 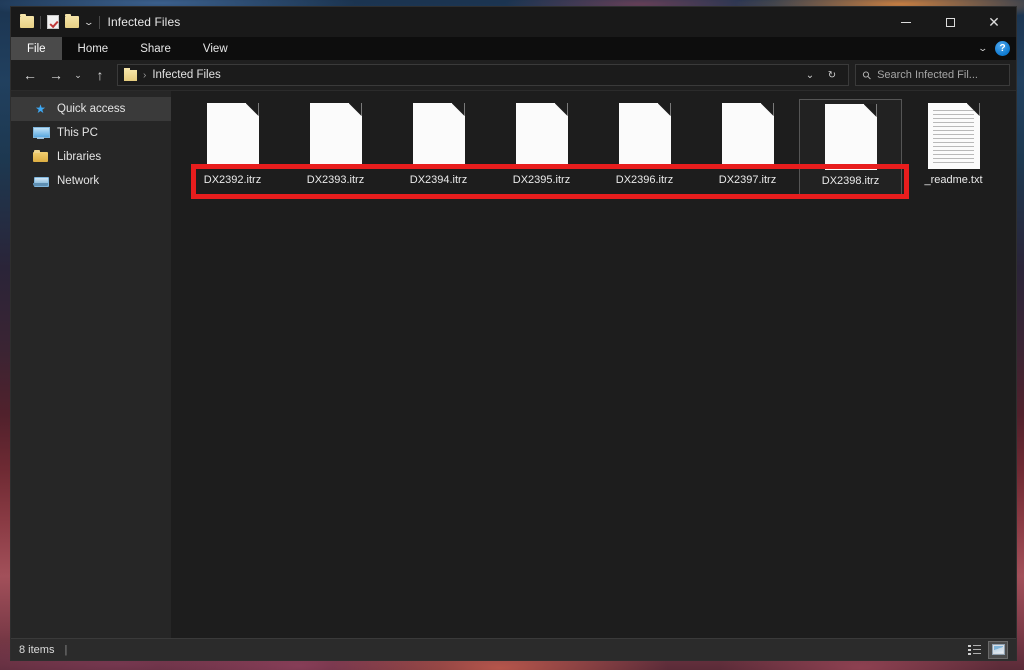 I want to click on file-name: DX2398.itrz, so click(x=850, y=181).